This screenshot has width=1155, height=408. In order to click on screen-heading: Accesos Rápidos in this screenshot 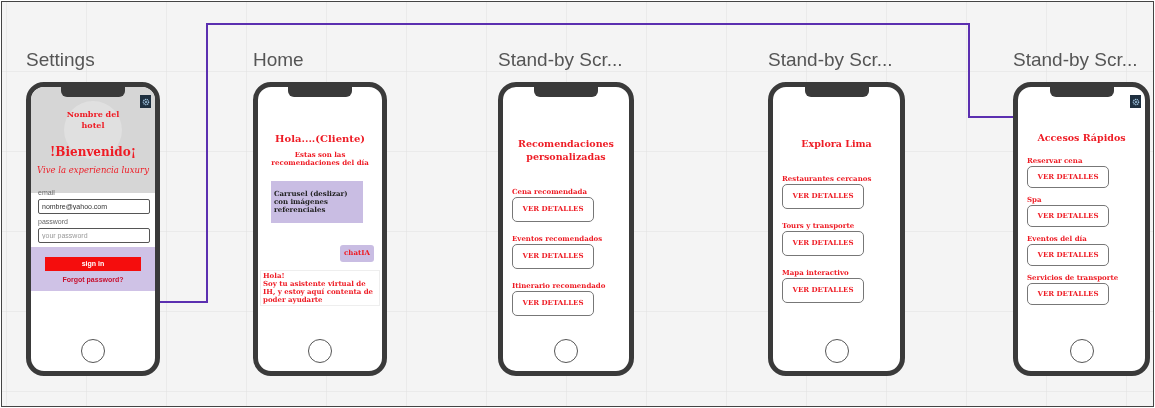, I will do `click(1081, 137)`.